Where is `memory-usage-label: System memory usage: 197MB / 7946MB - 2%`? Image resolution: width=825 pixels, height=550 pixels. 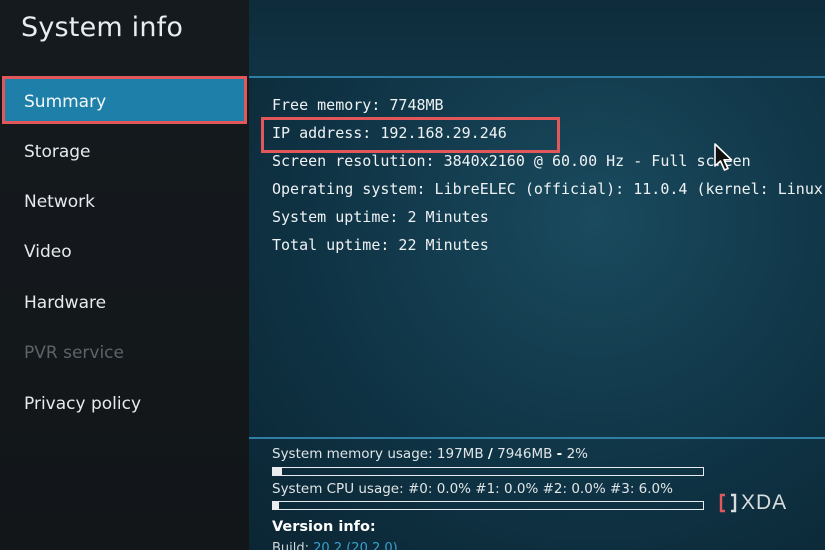
memory-usage-label: System memory usage: 197MB / 7946MB - 2% is located at coordinates (430, 454).